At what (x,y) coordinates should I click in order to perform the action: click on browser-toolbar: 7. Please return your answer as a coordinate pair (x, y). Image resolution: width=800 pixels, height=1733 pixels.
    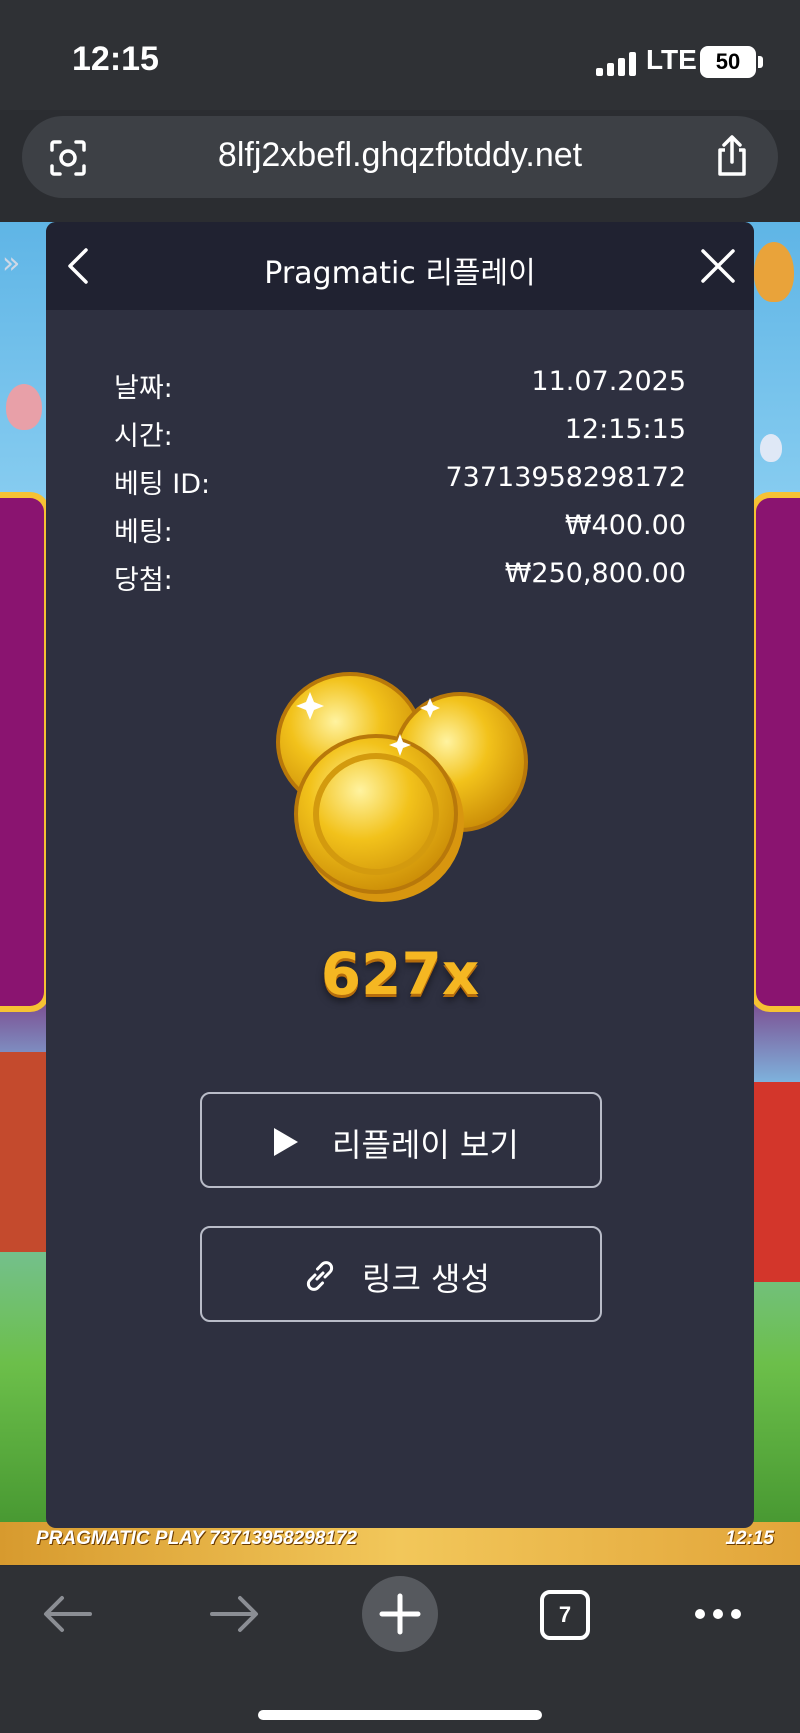
    Looking at the image, I should click on (400, 1649).